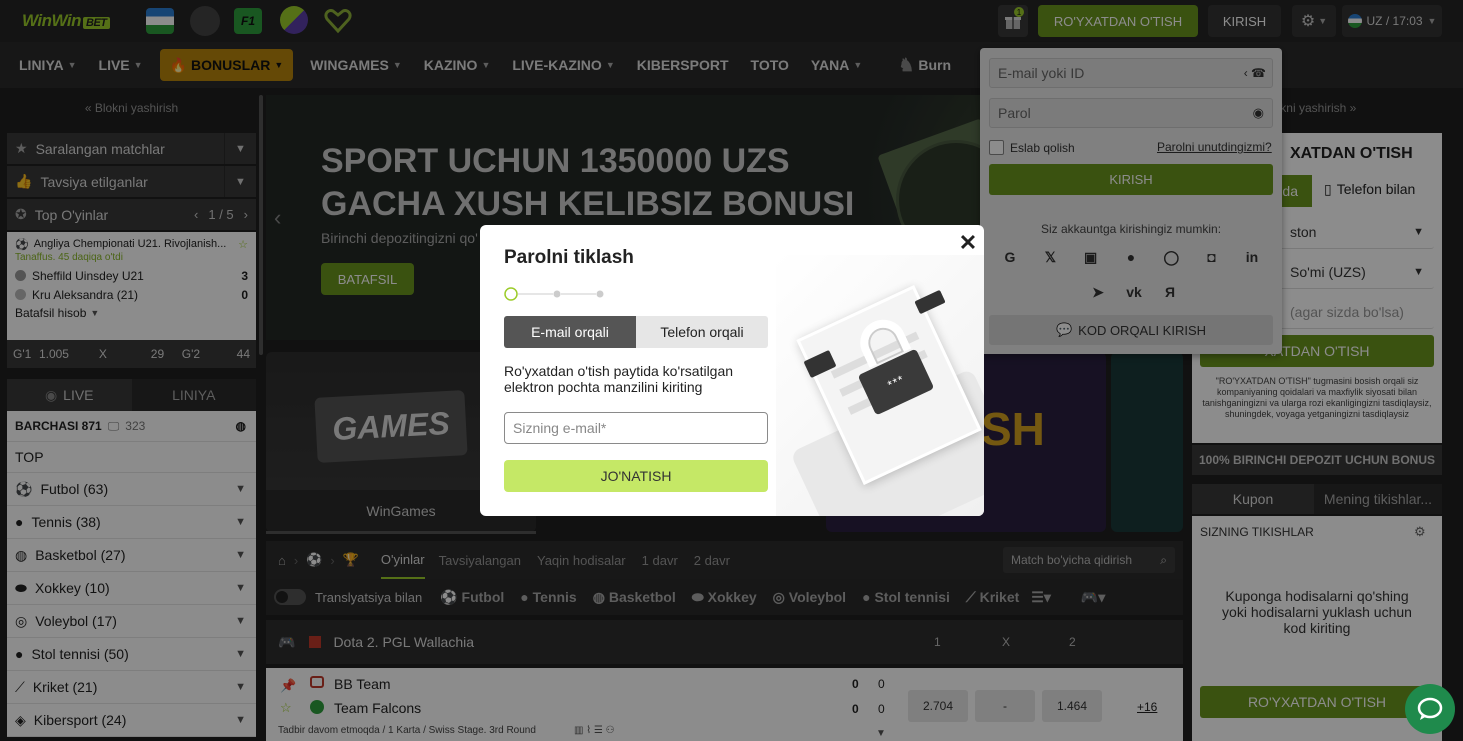 The height and width of the screenshot is (741, 1463). I want to click on support-chat-button, so click(1430, 709).